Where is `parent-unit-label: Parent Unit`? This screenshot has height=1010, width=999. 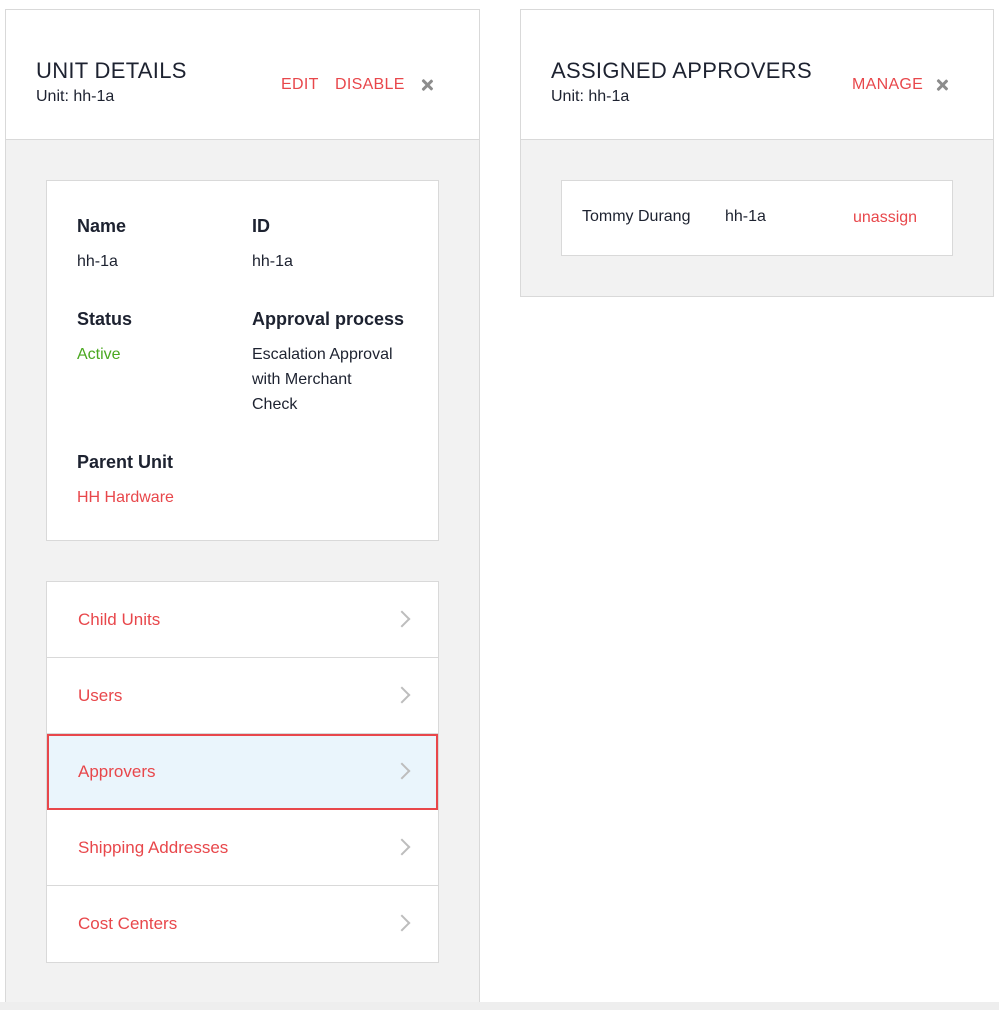 parent-unit-label: Parent Unit is located at coordinates (125, 462).